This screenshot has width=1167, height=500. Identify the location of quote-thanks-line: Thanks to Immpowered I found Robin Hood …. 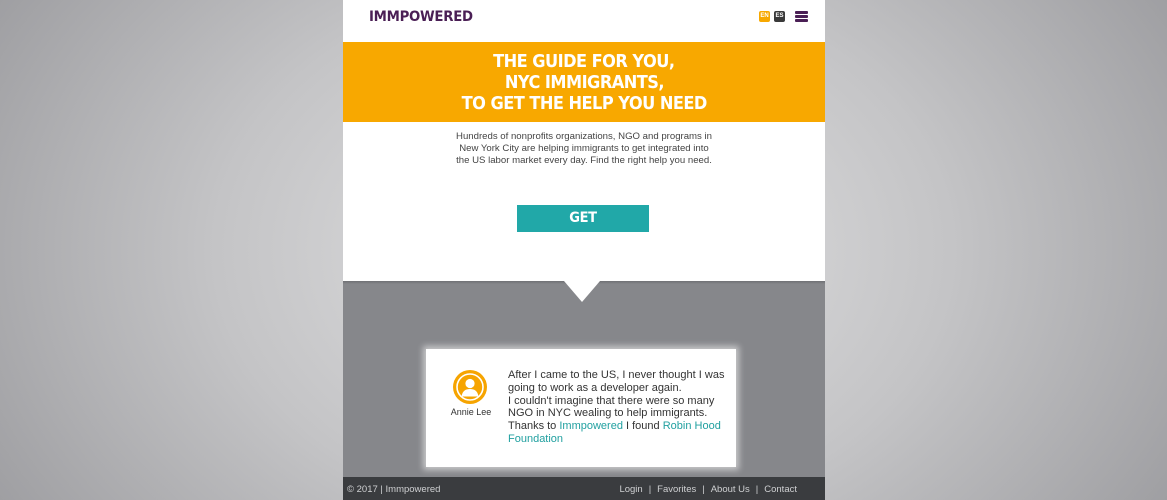
(619, 433).